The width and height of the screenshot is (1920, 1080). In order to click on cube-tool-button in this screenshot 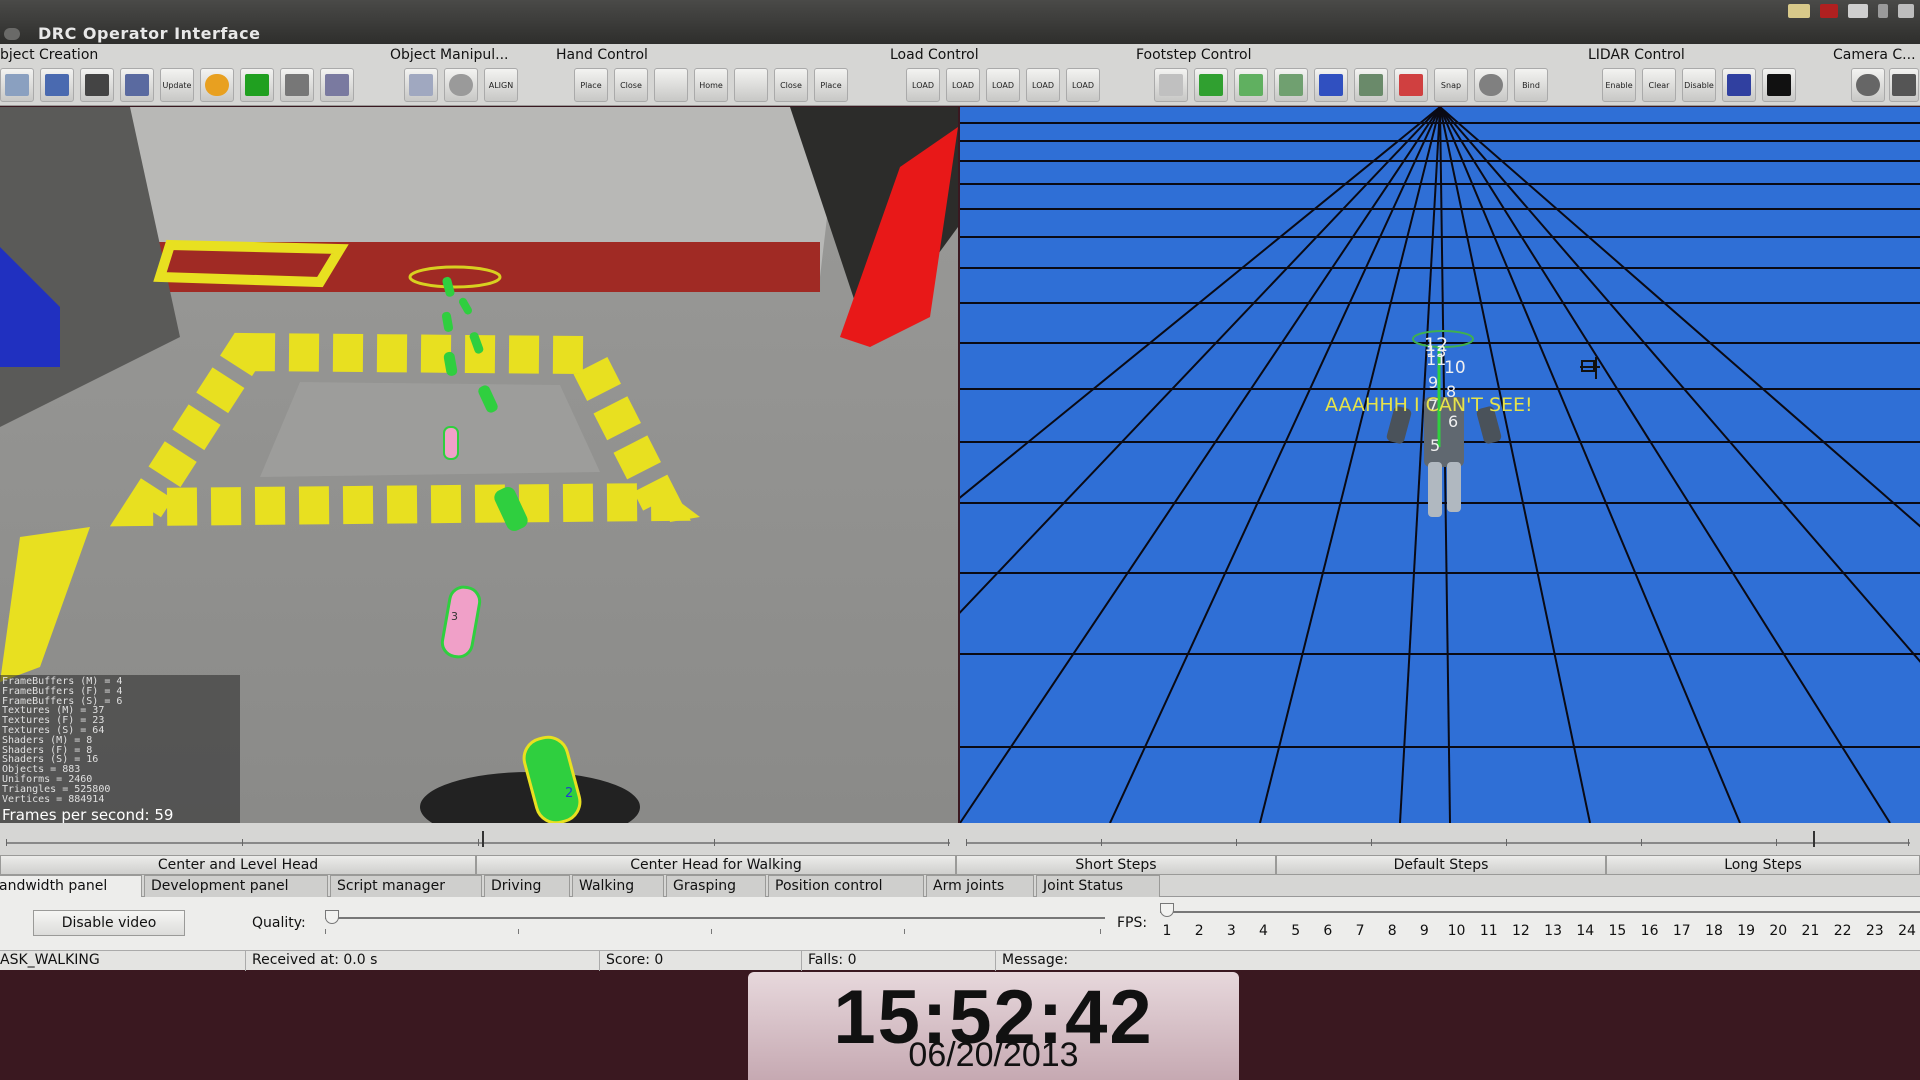, I will do `click(57, 85)`.